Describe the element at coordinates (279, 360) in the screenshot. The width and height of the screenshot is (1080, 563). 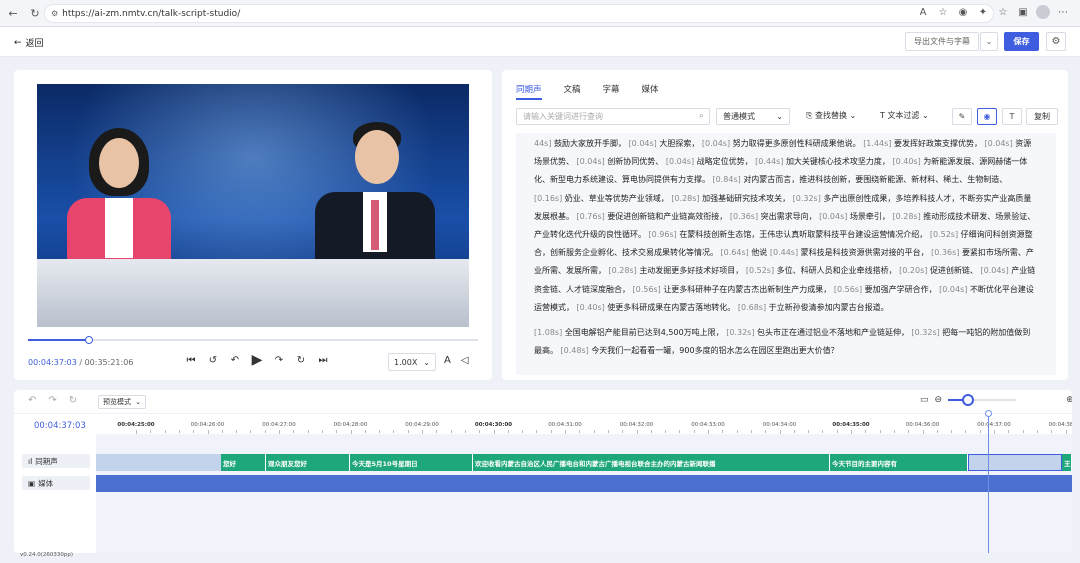
I see `forward-icon: ↷` at that location.